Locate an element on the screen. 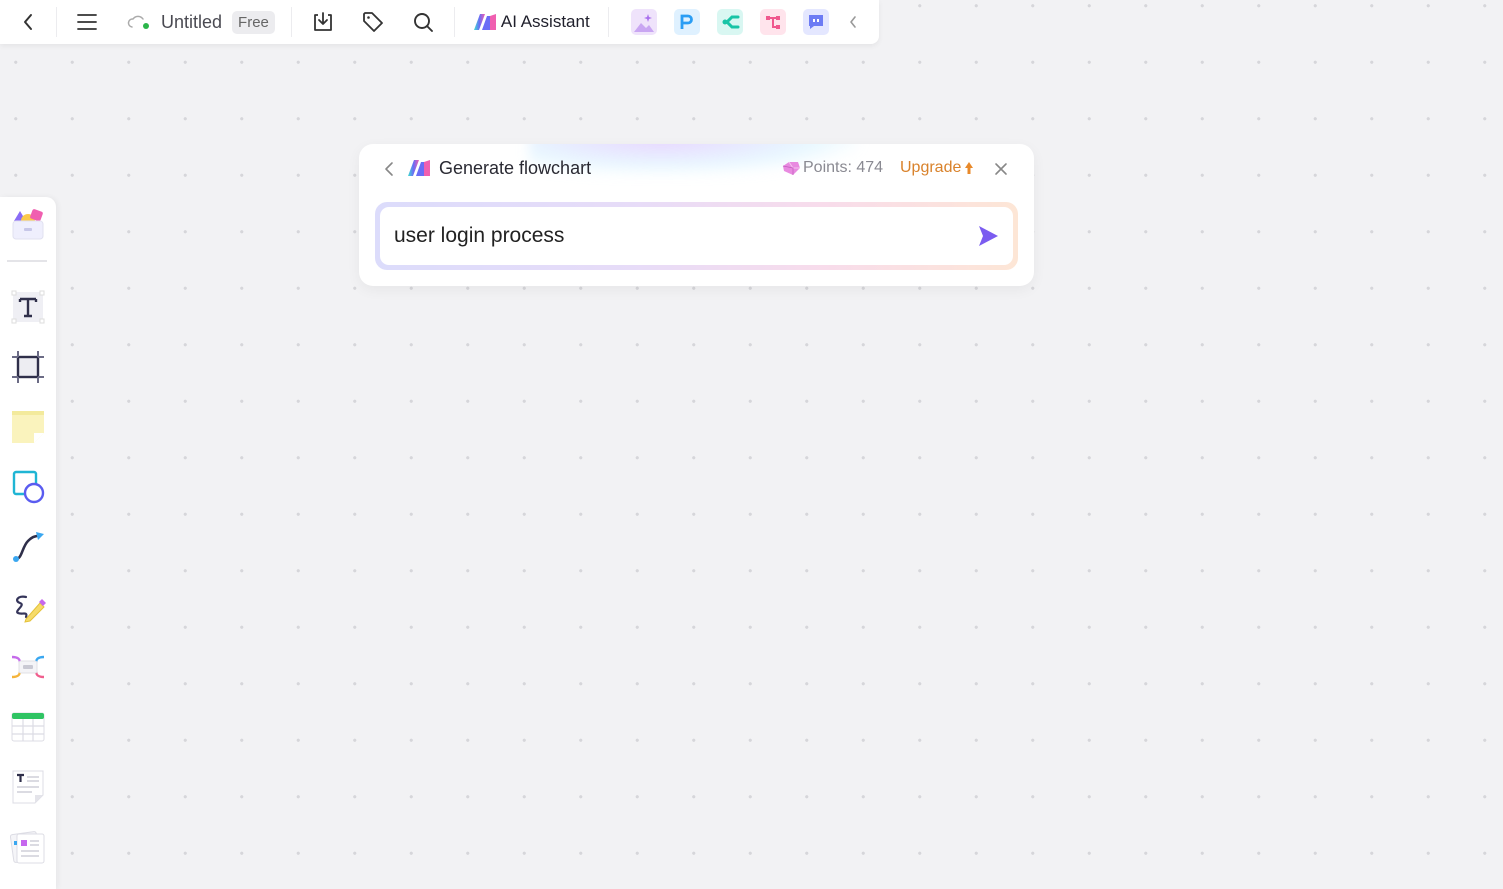  document-icon is located at coordinates (28, 787).